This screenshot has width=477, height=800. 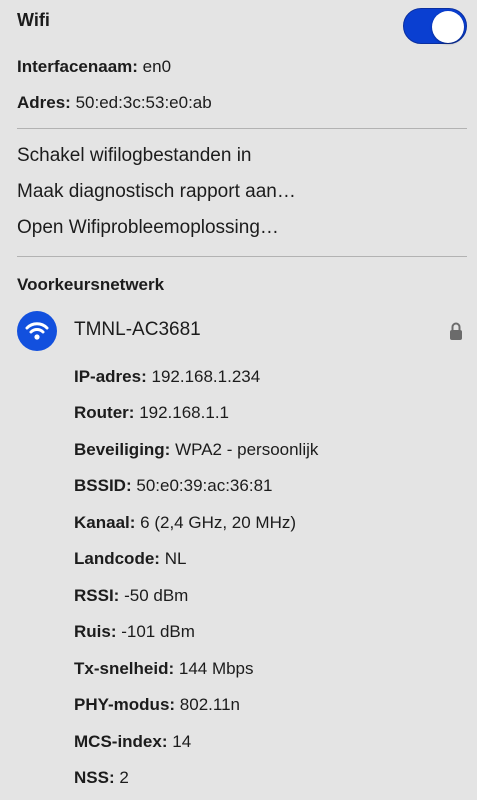 I want to click on detail-value: NL, so click(x=175, y=558).